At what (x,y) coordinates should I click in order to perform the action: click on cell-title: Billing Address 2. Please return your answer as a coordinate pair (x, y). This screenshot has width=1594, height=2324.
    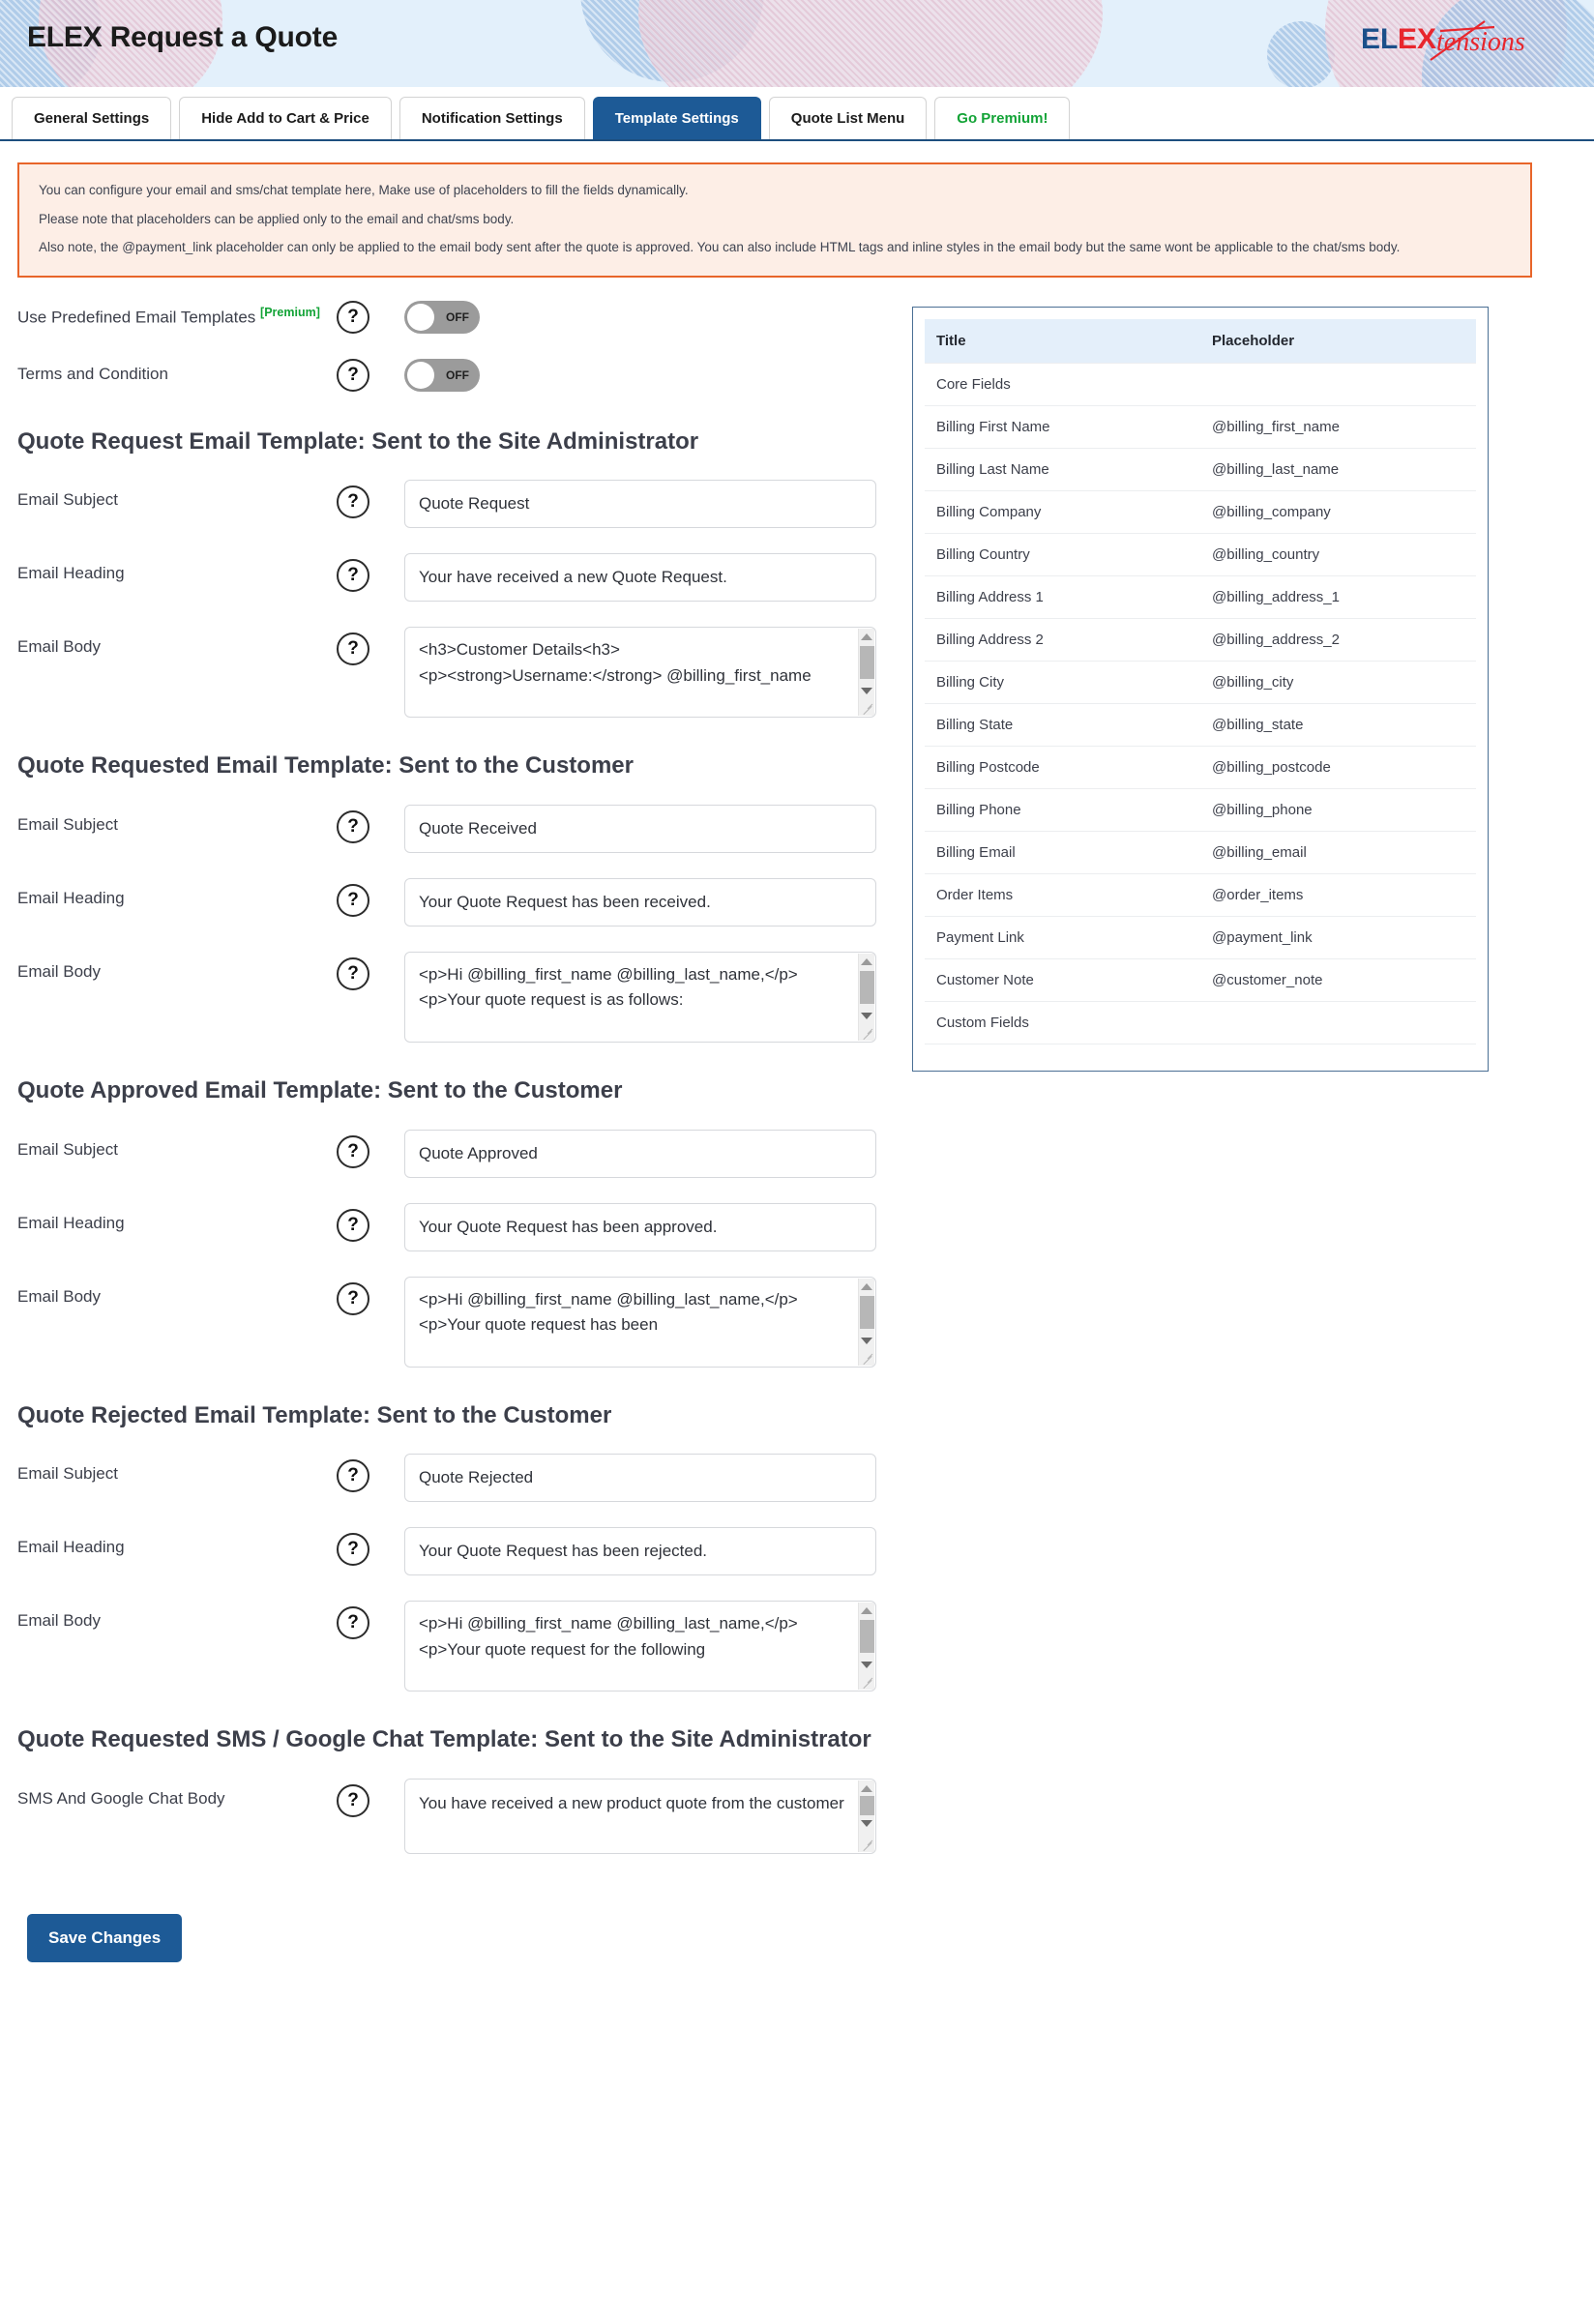
    Looking at the image, I should click on (1062, 639).